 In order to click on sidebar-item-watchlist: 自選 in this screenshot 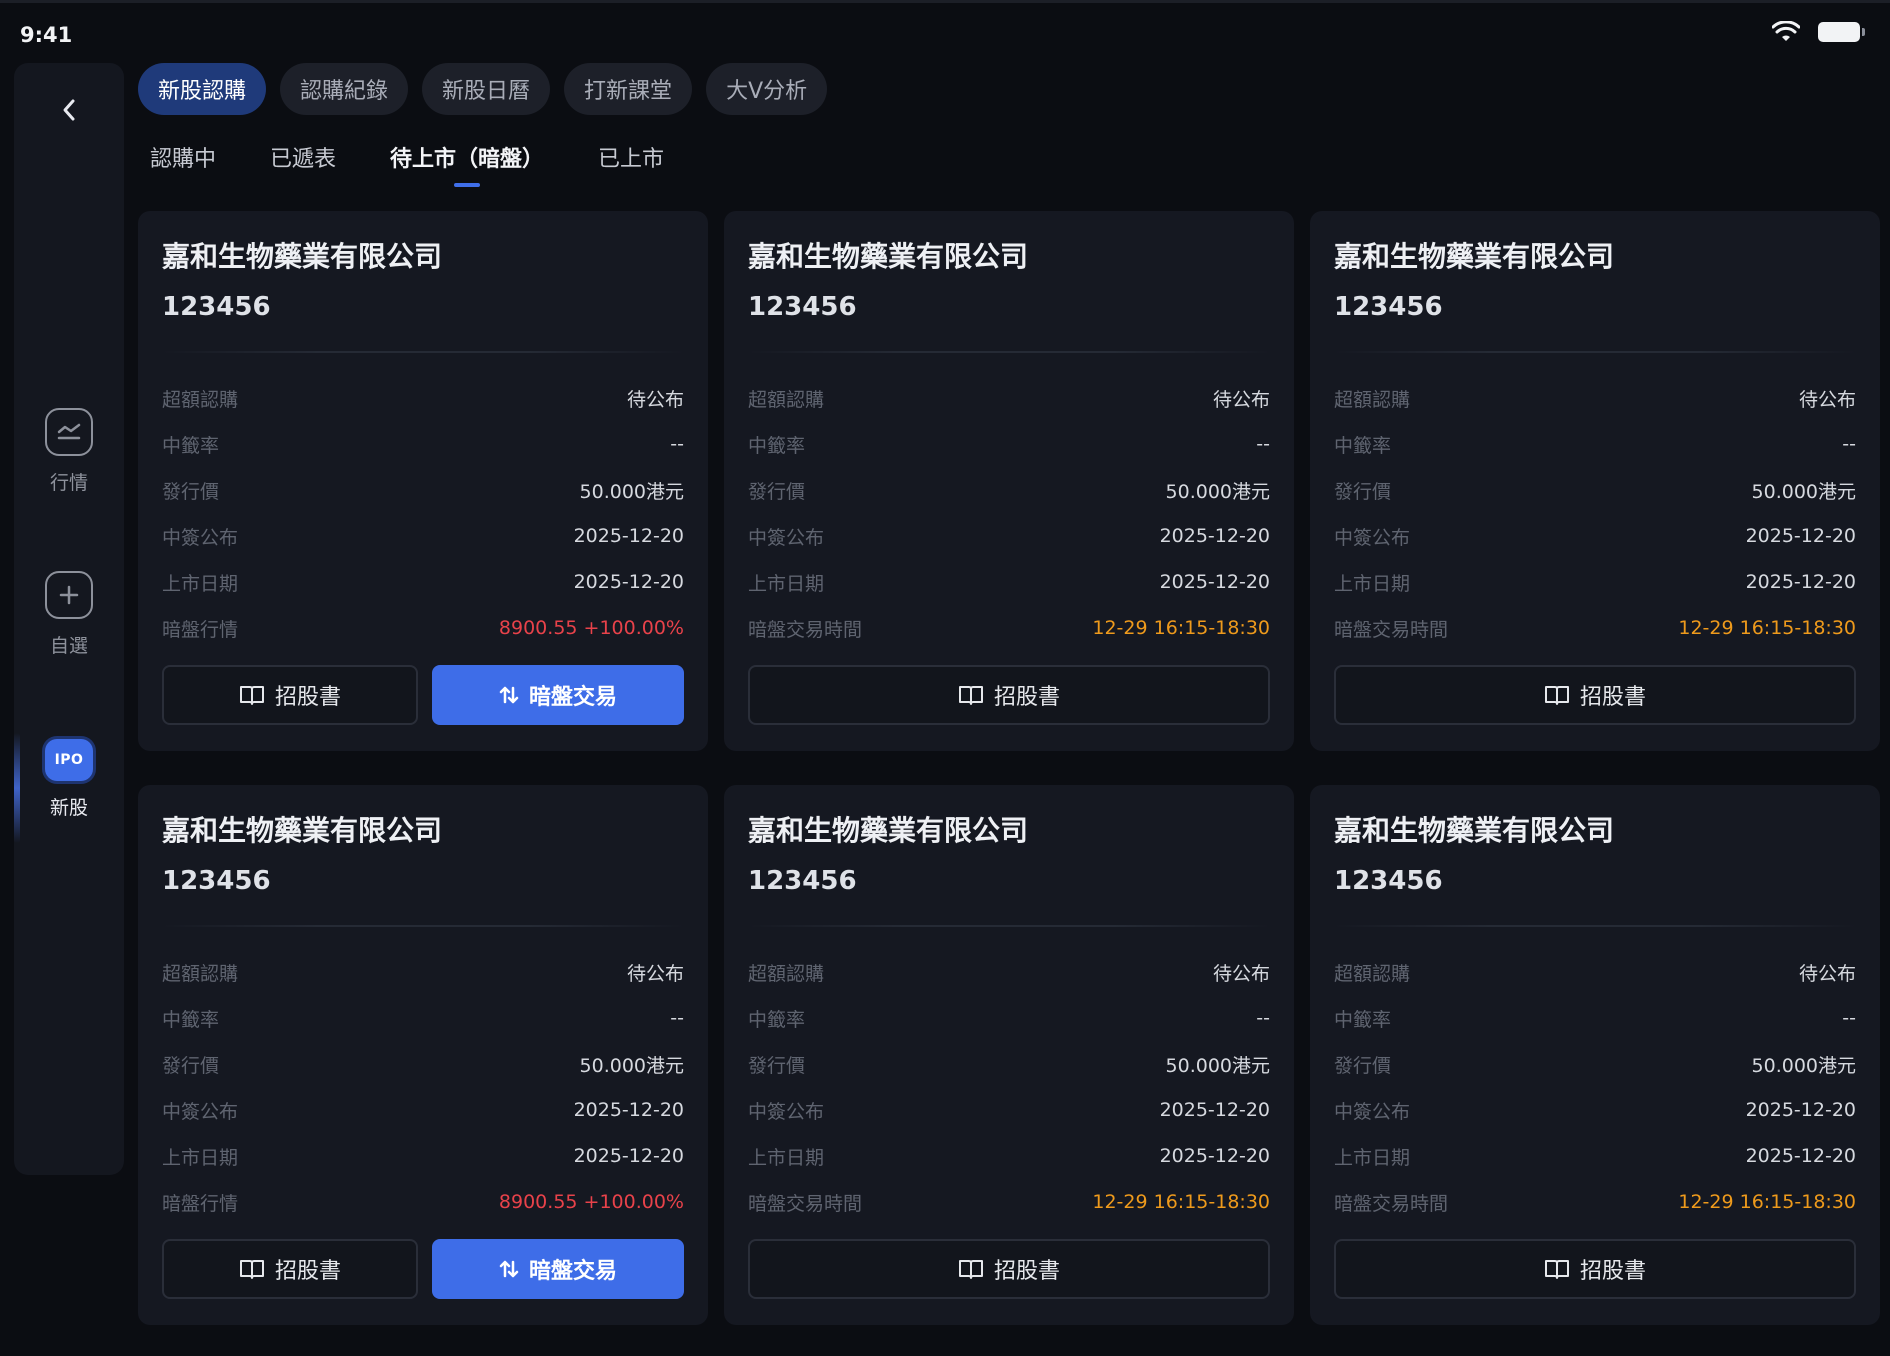, I will do `click(69, 614)`.